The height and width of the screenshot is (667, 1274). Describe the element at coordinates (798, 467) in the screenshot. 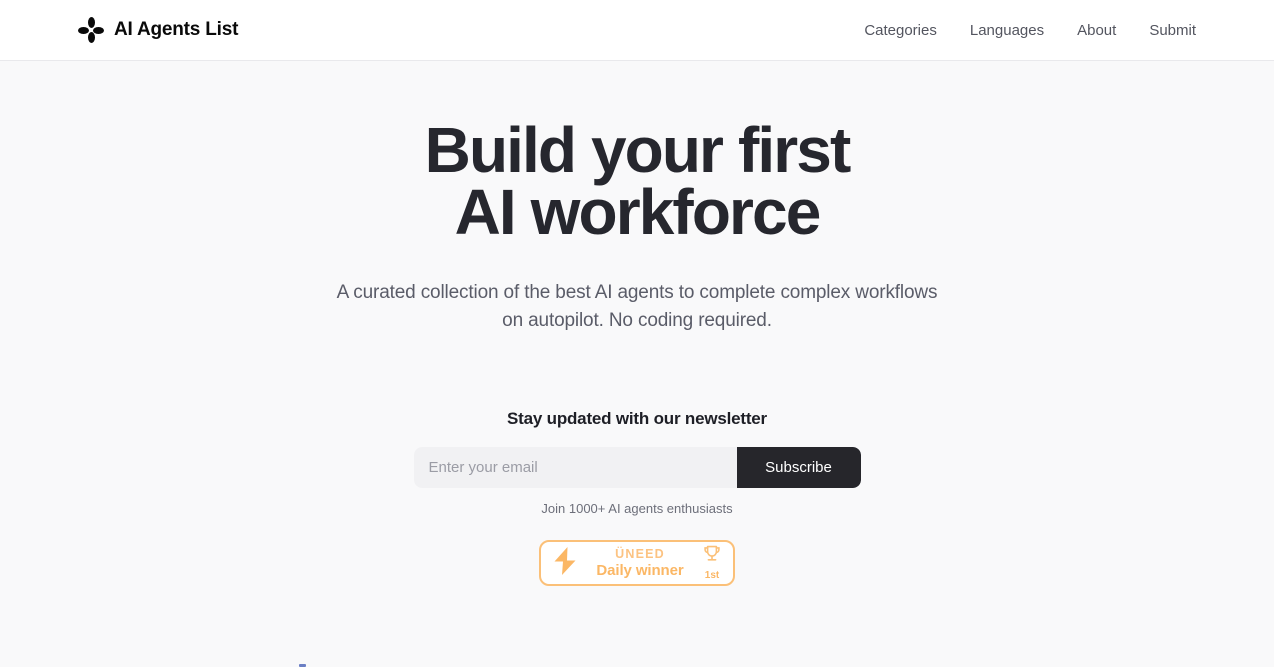

I see `subscribe-button: Subscribe` at that location.